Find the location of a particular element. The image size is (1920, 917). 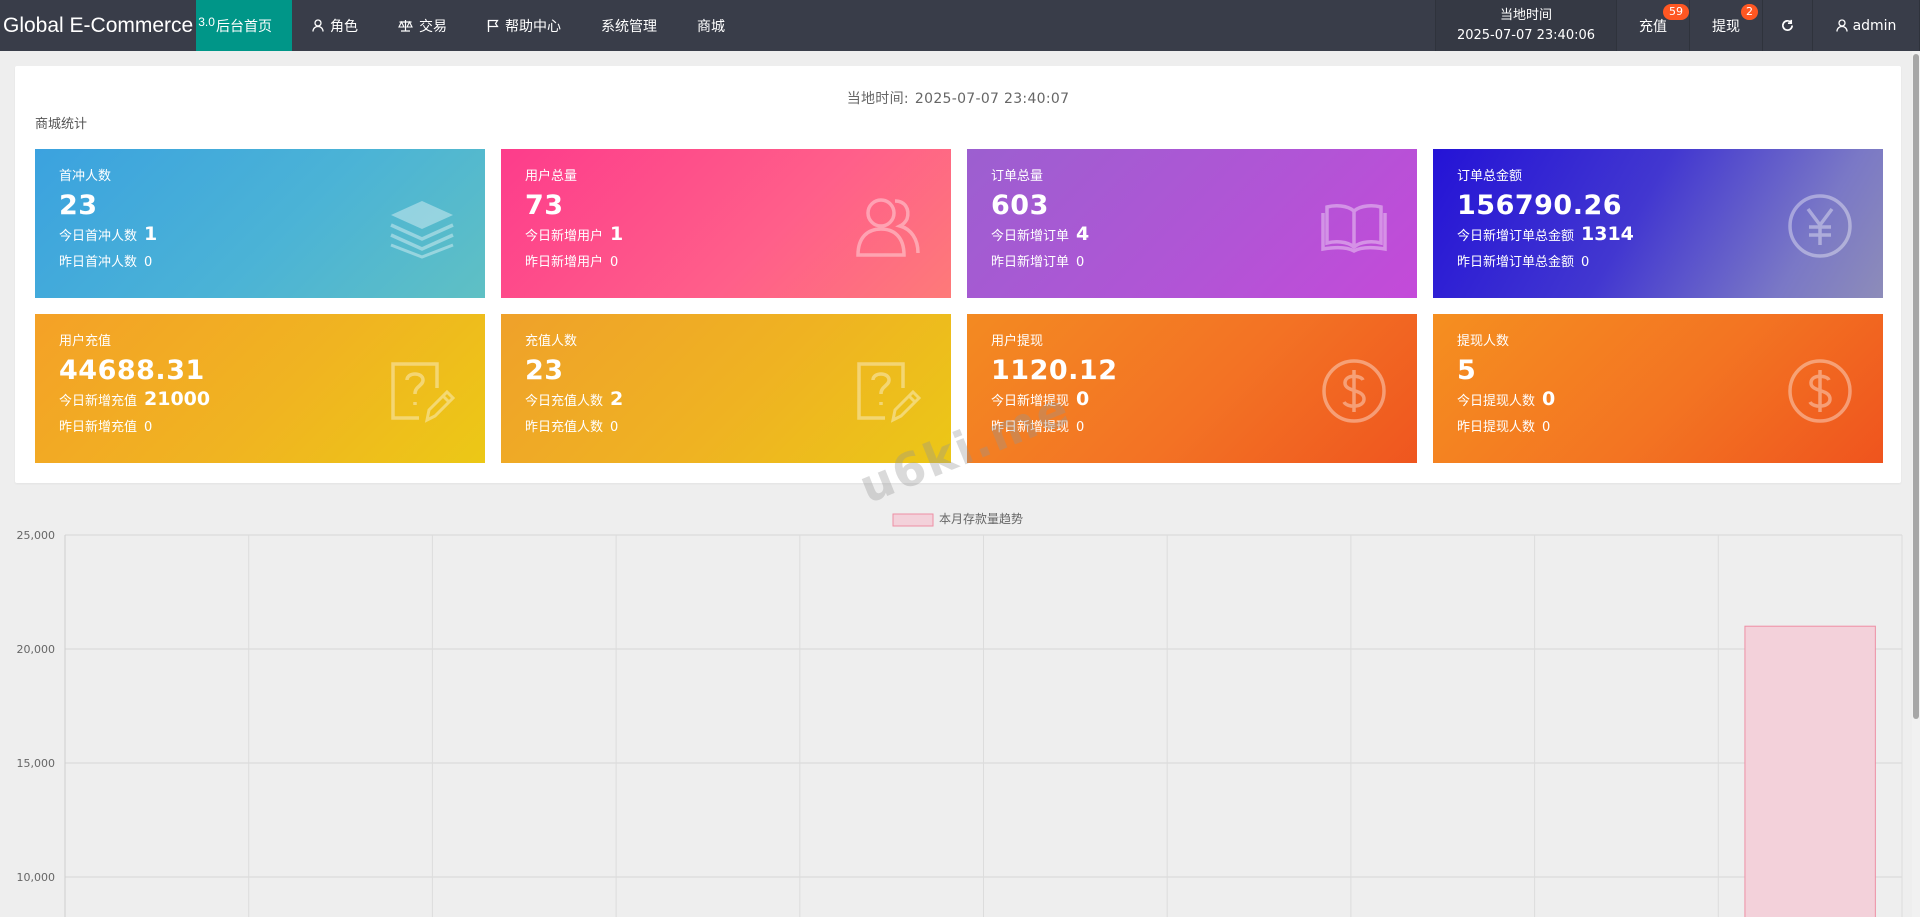

tile-yesterday-label: 昨日新增提现 is located at coordinates (1030, 427).